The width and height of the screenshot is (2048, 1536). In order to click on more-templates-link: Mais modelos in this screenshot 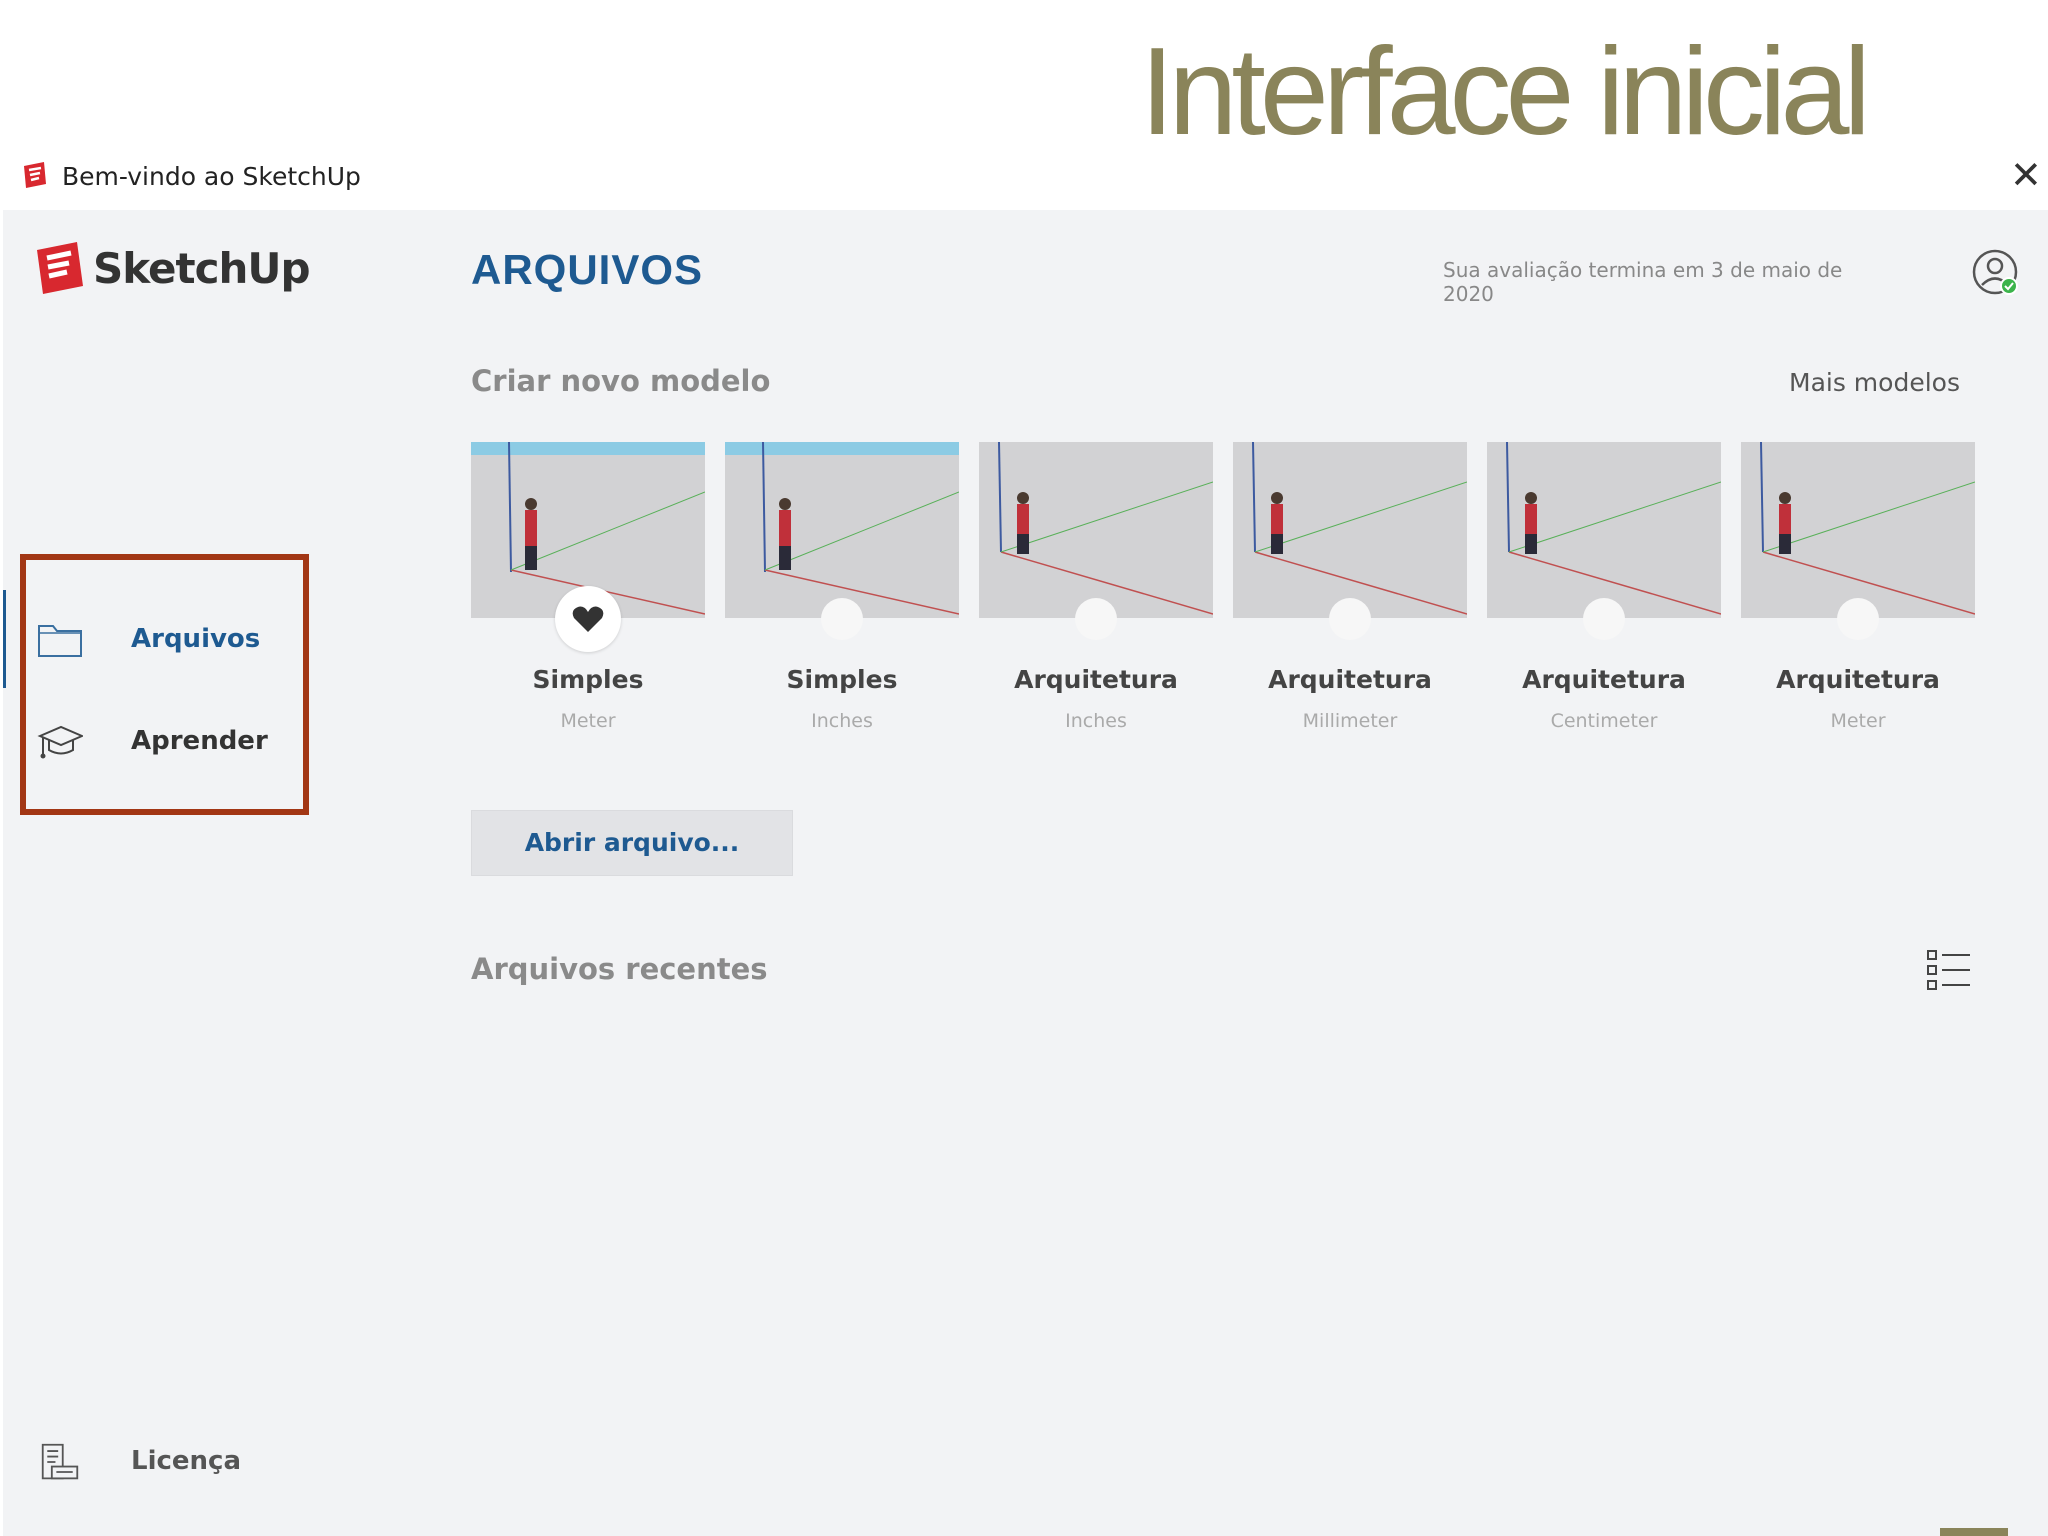, I will do `click(1874, 382)`.